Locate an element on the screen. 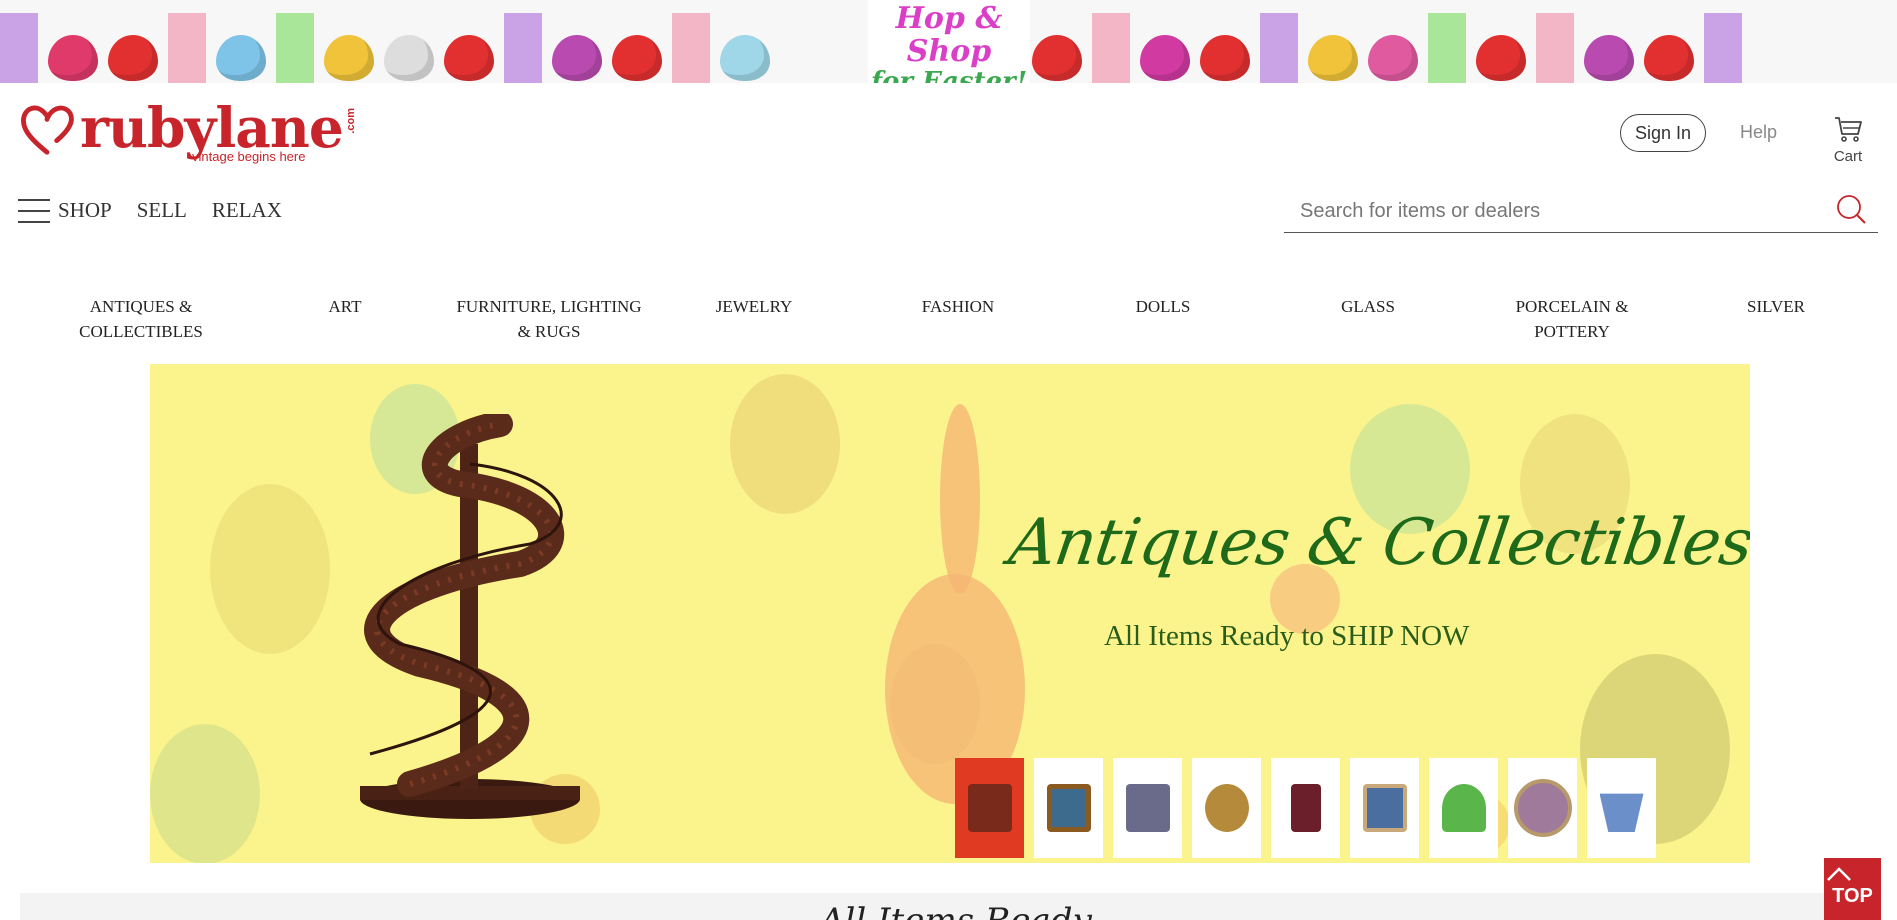  nav-relax: RELAX is located at coordinates (247, 210).